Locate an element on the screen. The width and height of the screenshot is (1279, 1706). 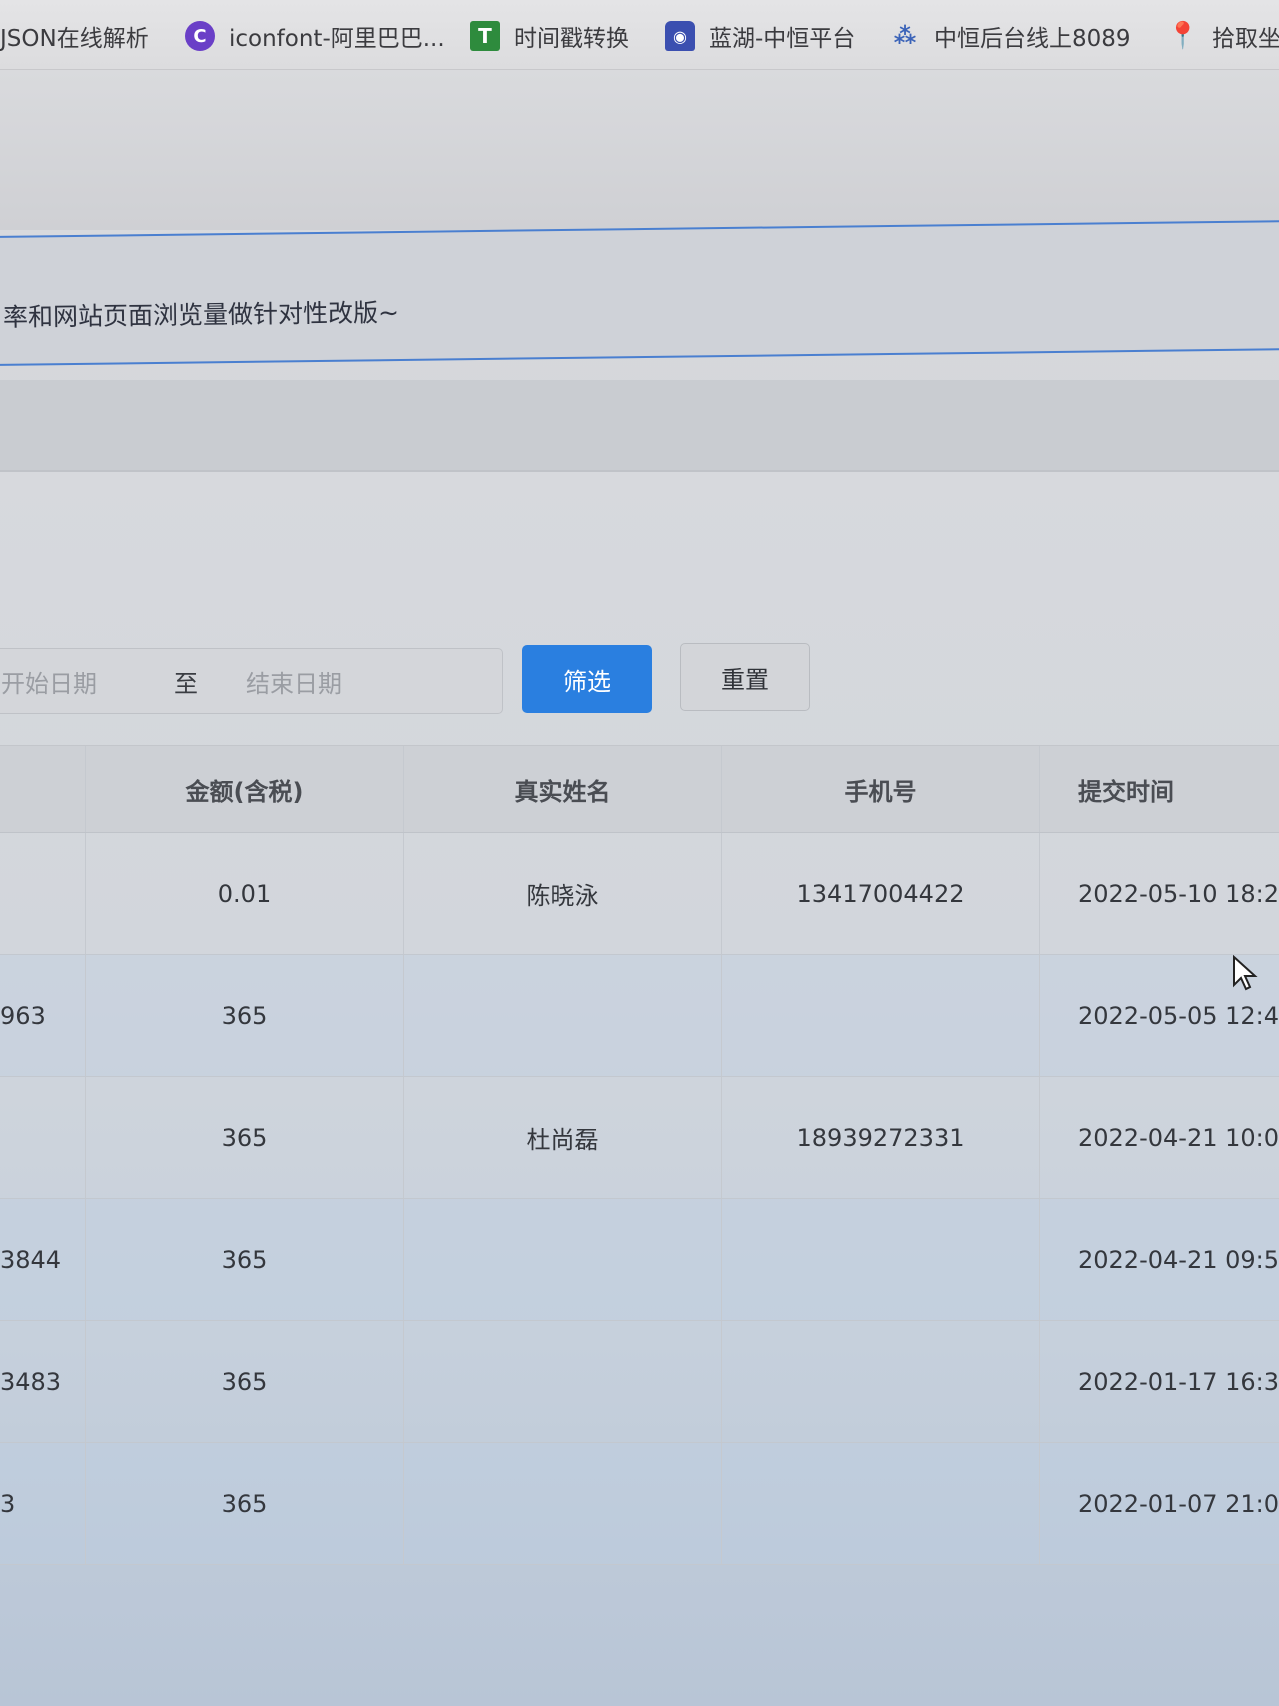
cell-submit-time: 2022-01-17 16:30 is located at coordinates (1159, 1381).